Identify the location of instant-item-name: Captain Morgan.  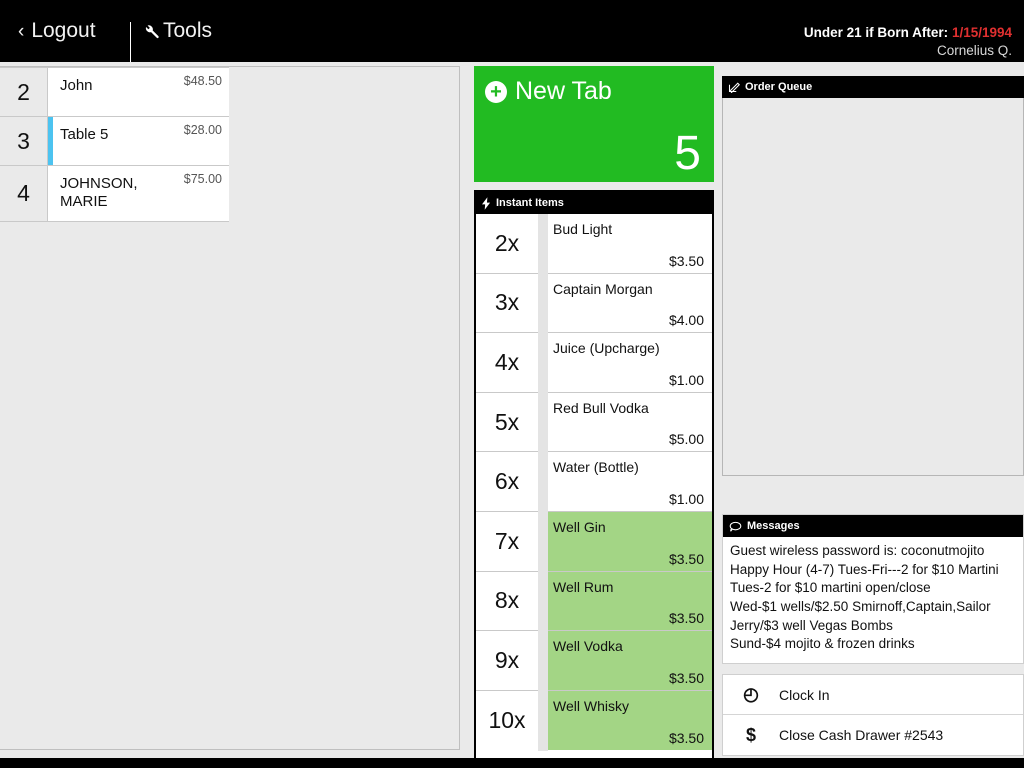
(603, 288).